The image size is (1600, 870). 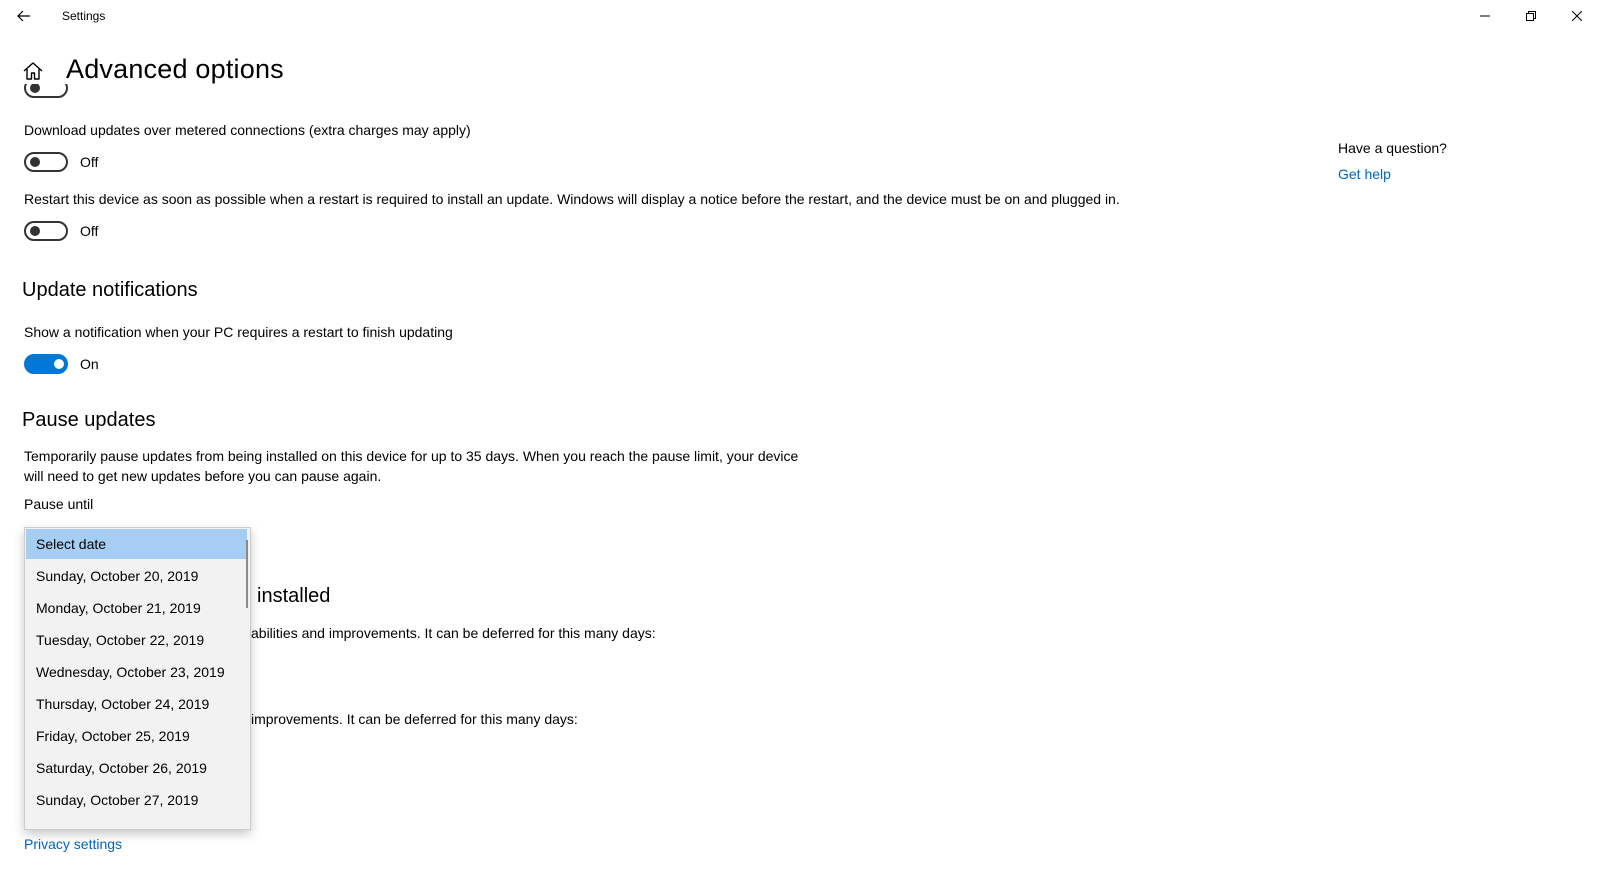 What do you see at coordinates (136, 576) in the screenshot?
I see `dropdown-option: Sunday, October 20, 2019` at bounding box center [136, 576].